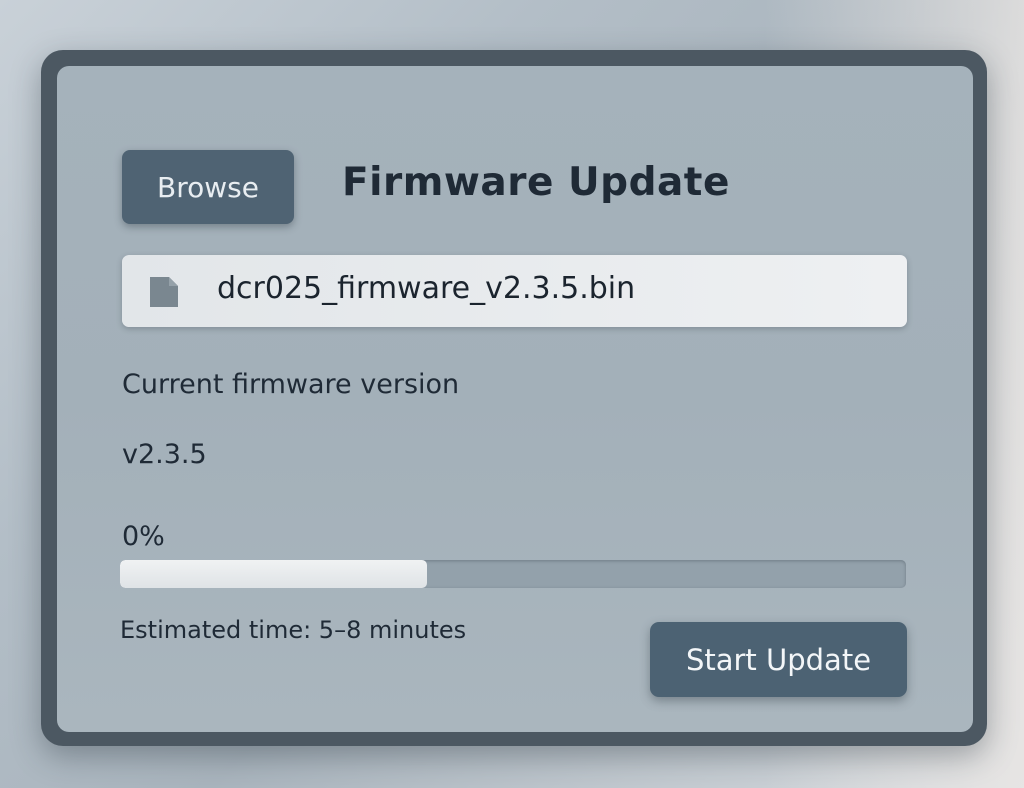  I want to click on file-icon, so click(164, 292).